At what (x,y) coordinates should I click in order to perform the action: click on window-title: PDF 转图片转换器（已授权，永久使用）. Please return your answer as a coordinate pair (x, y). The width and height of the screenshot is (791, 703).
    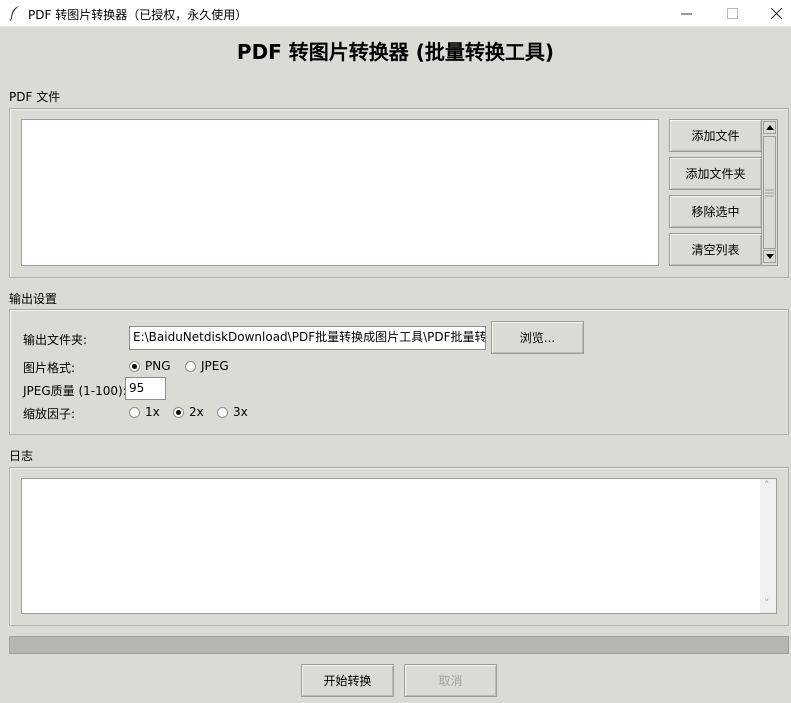
    Looking at the image, I should click on (138, 15).